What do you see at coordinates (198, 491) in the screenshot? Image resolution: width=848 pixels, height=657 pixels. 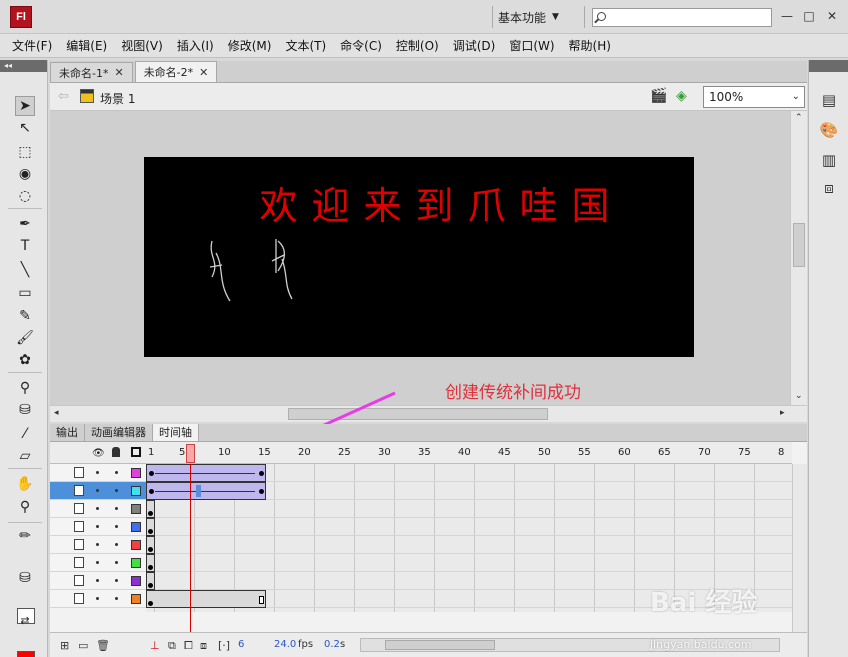 I see `selected-frame` at bounding box center [198, 491].